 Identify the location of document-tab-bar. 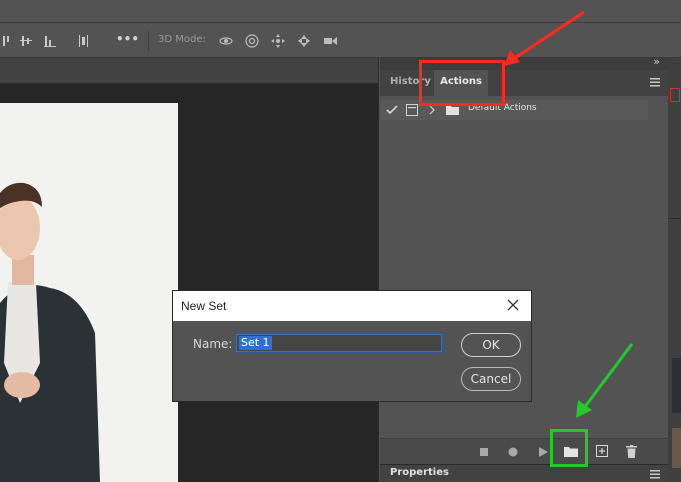
(189, 71).